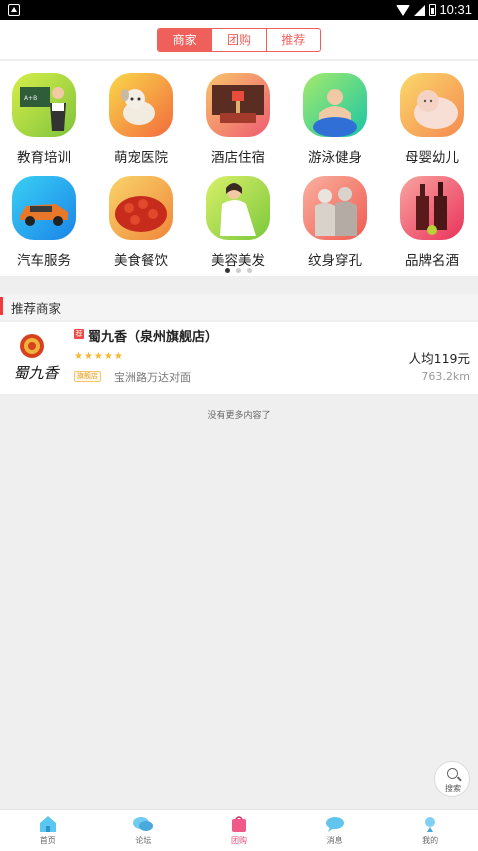 This screenshot has height=851, width=478. Describe the element at coordinates (185, 40) in the screenshot. I see `segment-merchants: 商家` at that location.